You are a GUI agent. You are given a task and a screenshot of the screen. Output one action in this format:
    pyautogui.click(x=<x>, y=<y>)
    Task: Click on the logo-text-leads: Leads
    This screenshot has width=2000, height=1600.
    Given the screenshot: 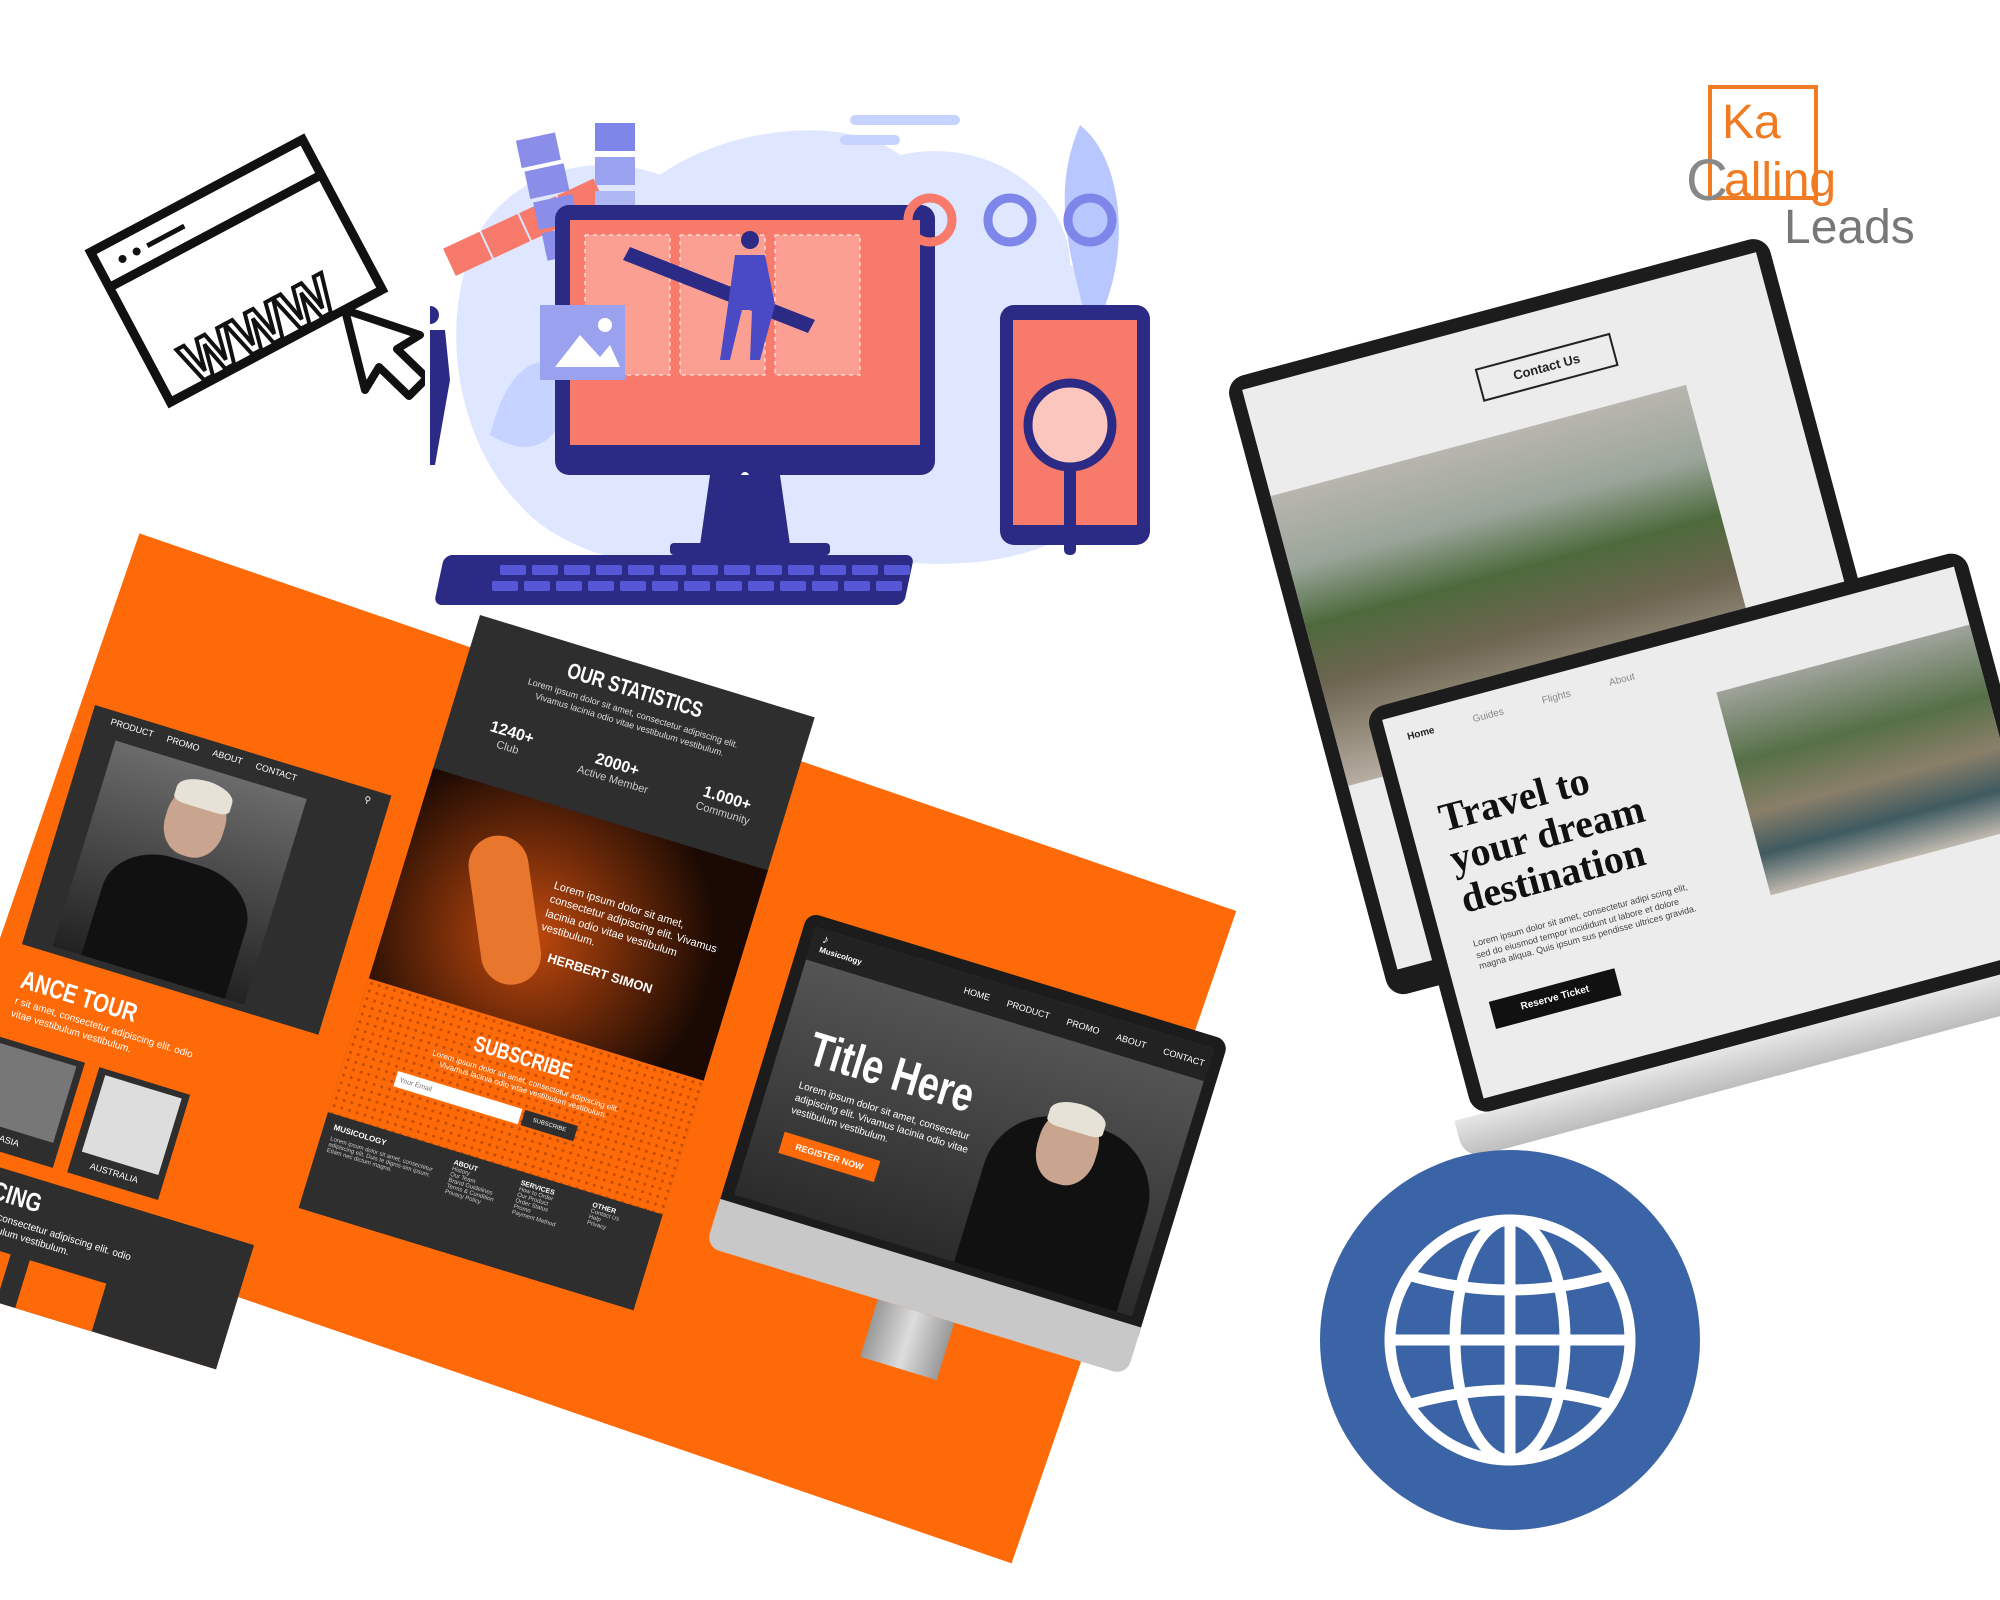 What is the action you would take?
    pyautogui.click(x=1849, y=227)
    